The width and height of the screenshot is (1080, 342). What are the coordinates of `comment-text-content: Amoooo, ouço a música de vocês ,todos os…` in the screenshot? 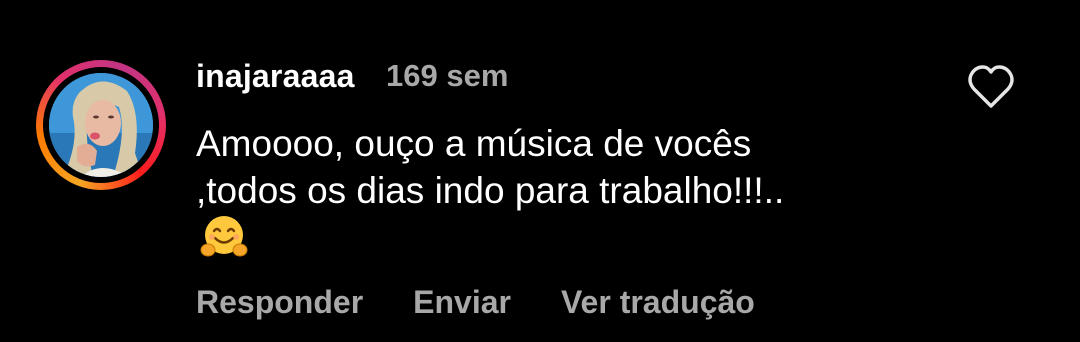 It's located at (490, 167).